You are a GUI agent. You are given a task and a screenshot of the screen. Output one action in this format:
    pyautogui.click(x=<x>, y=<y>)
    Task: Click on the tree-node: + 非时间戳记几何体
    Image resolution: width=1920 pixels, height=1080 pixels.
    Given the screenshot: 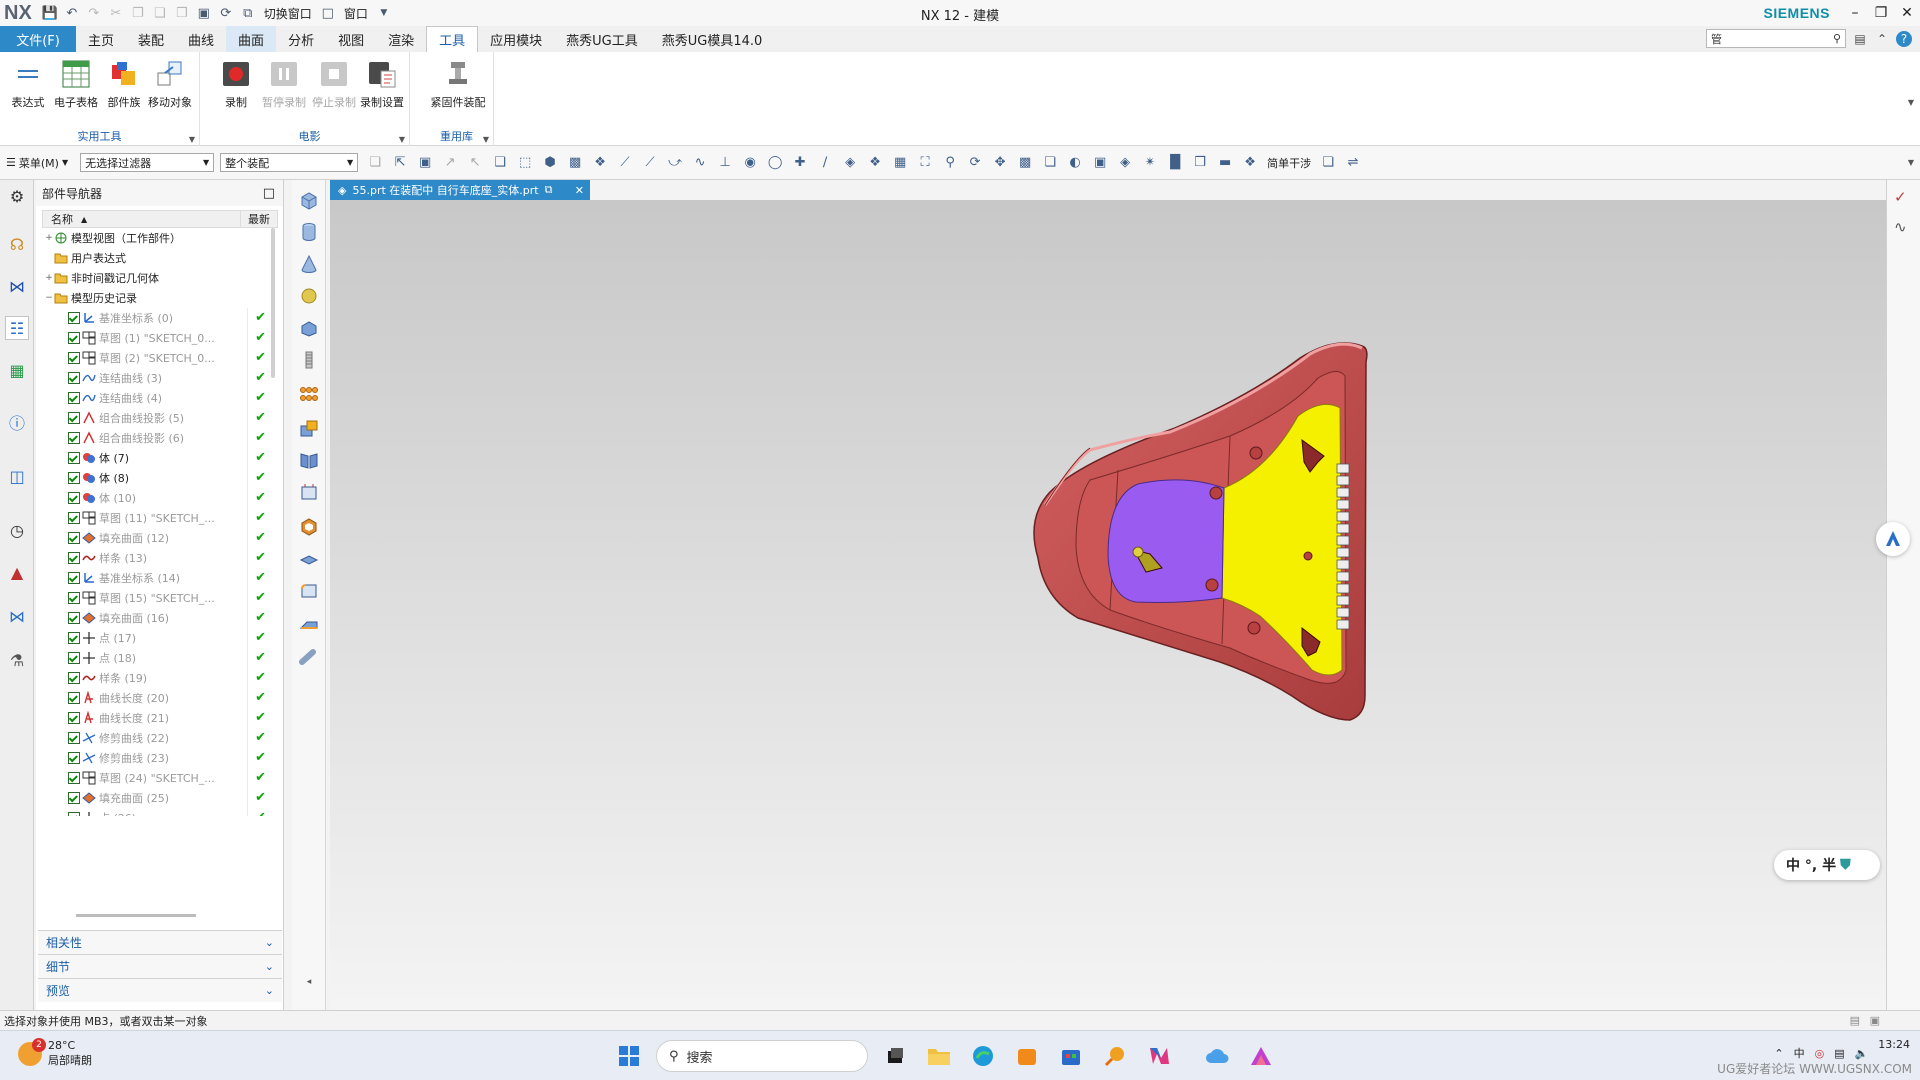 What is the action you would take?
    pyautogui.click(x=160, y=278)
    